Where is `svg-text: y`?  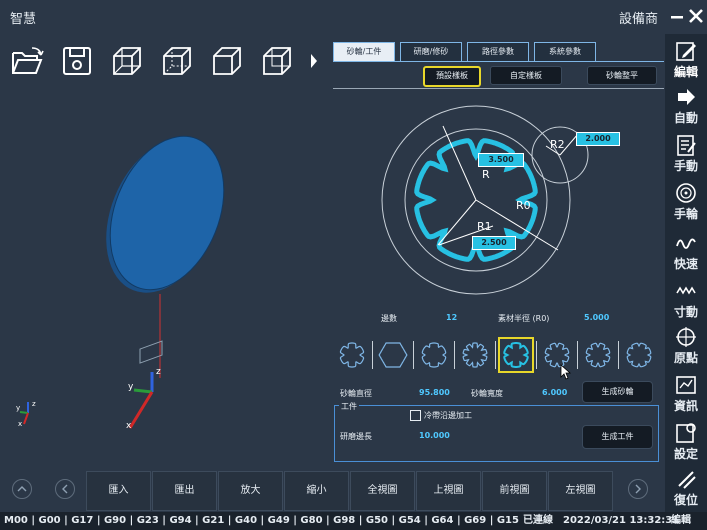
svg-text: y is located at coordinates (18, 408).